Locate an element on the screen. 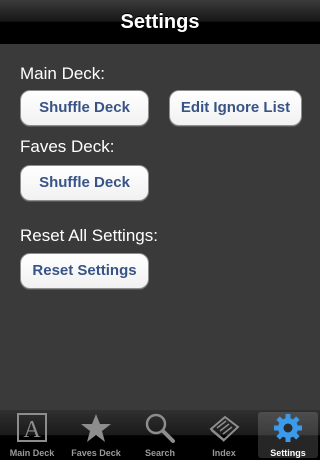 Image resolution: width=320 pixels, height=460 pixels. magnifier-icon is located at coordinates (160, 428).